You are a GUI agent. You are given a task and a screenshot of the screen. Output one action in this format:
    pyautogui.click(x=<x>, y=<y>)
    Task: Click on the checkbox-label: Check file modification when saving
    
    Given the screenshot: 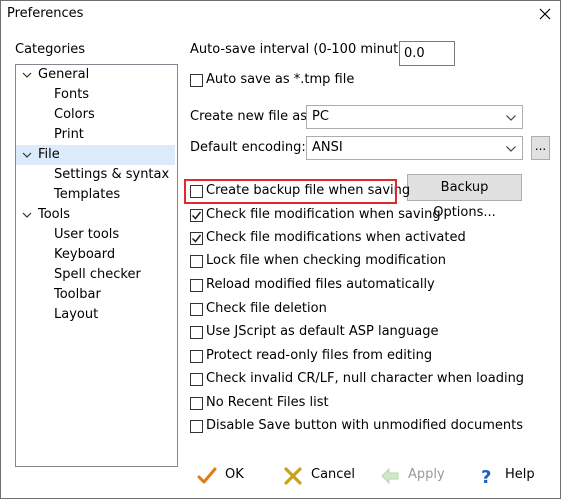 What is the action you would take?
    pyautogui.click(x=323, y=214)
    